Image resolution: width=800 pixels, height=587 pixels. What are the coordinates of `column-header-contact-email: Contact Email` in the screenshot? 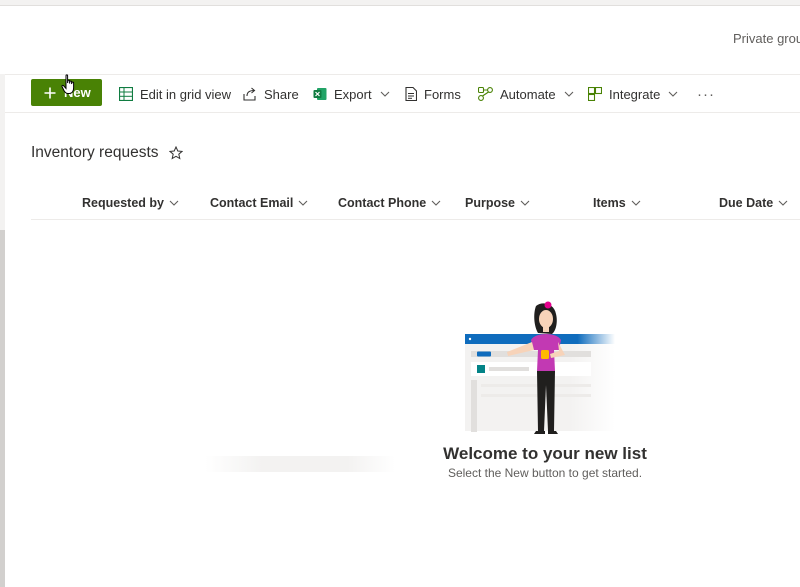 It's located at (259, 202).